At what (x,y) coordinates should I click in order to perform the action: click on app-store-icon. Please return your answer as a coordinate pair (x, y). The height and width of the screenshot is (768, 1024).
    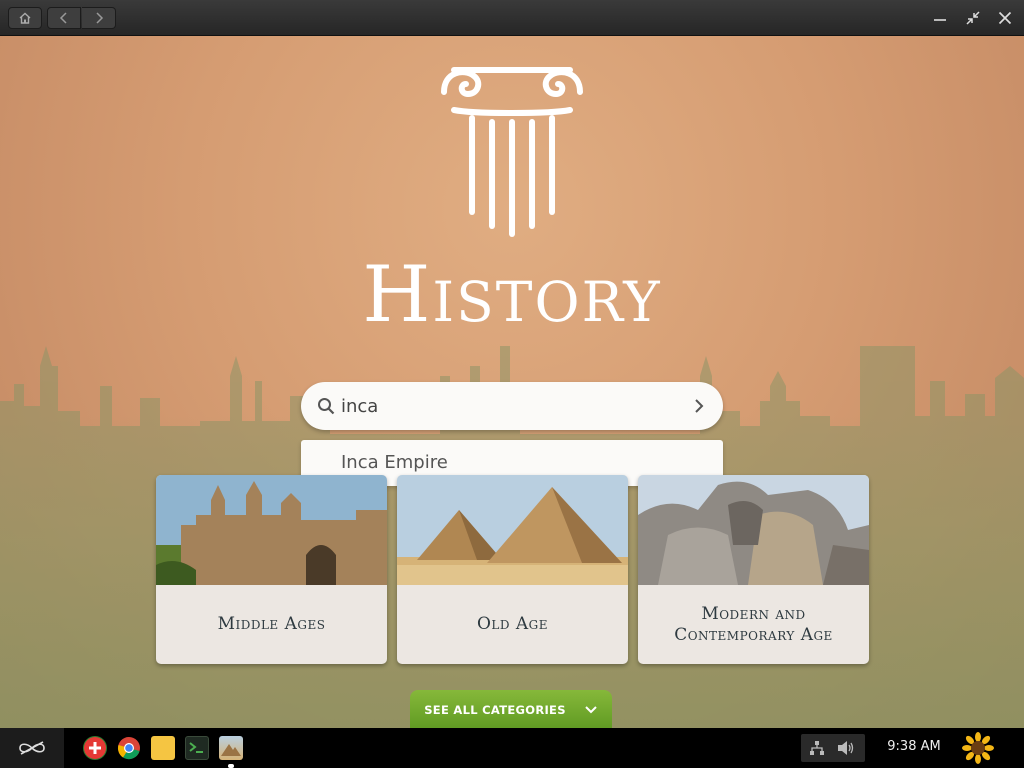
    Looking at the image, I should click on (95, 748).